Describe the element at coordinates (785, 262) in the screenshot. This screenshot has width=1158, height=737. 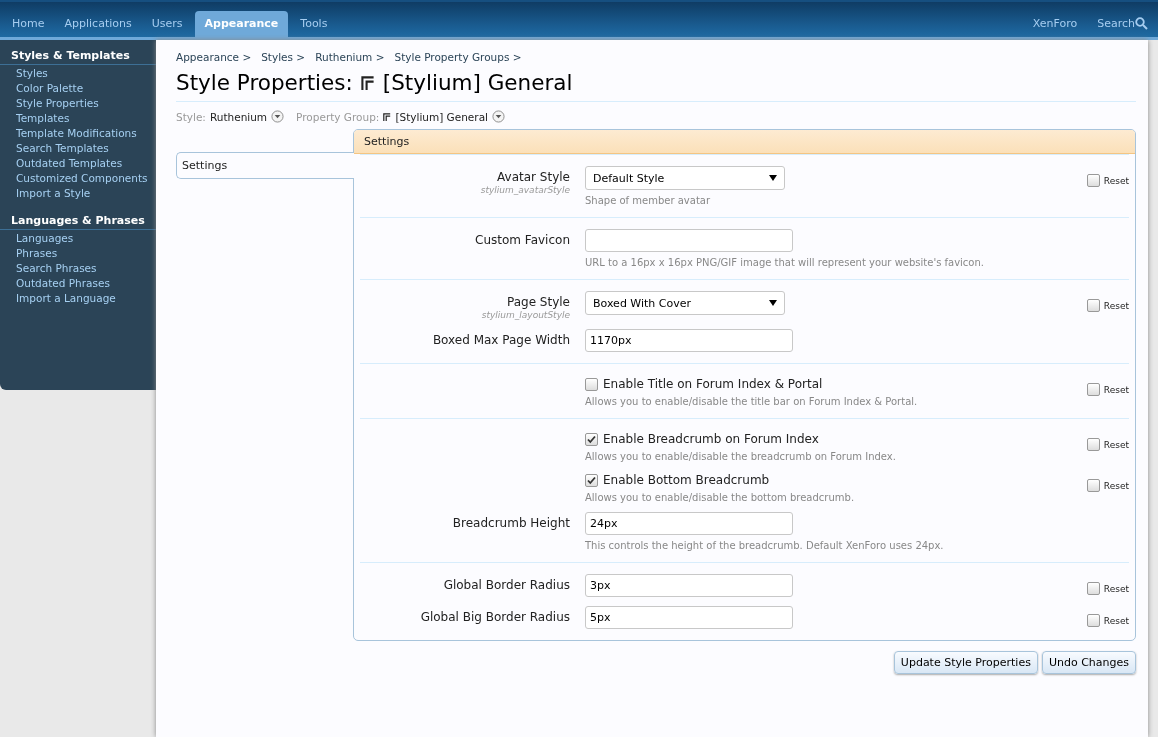
I see `field-hint: URL to a 16px x 16px PNG/GIF image that will represent your website's favicon.` at that location.